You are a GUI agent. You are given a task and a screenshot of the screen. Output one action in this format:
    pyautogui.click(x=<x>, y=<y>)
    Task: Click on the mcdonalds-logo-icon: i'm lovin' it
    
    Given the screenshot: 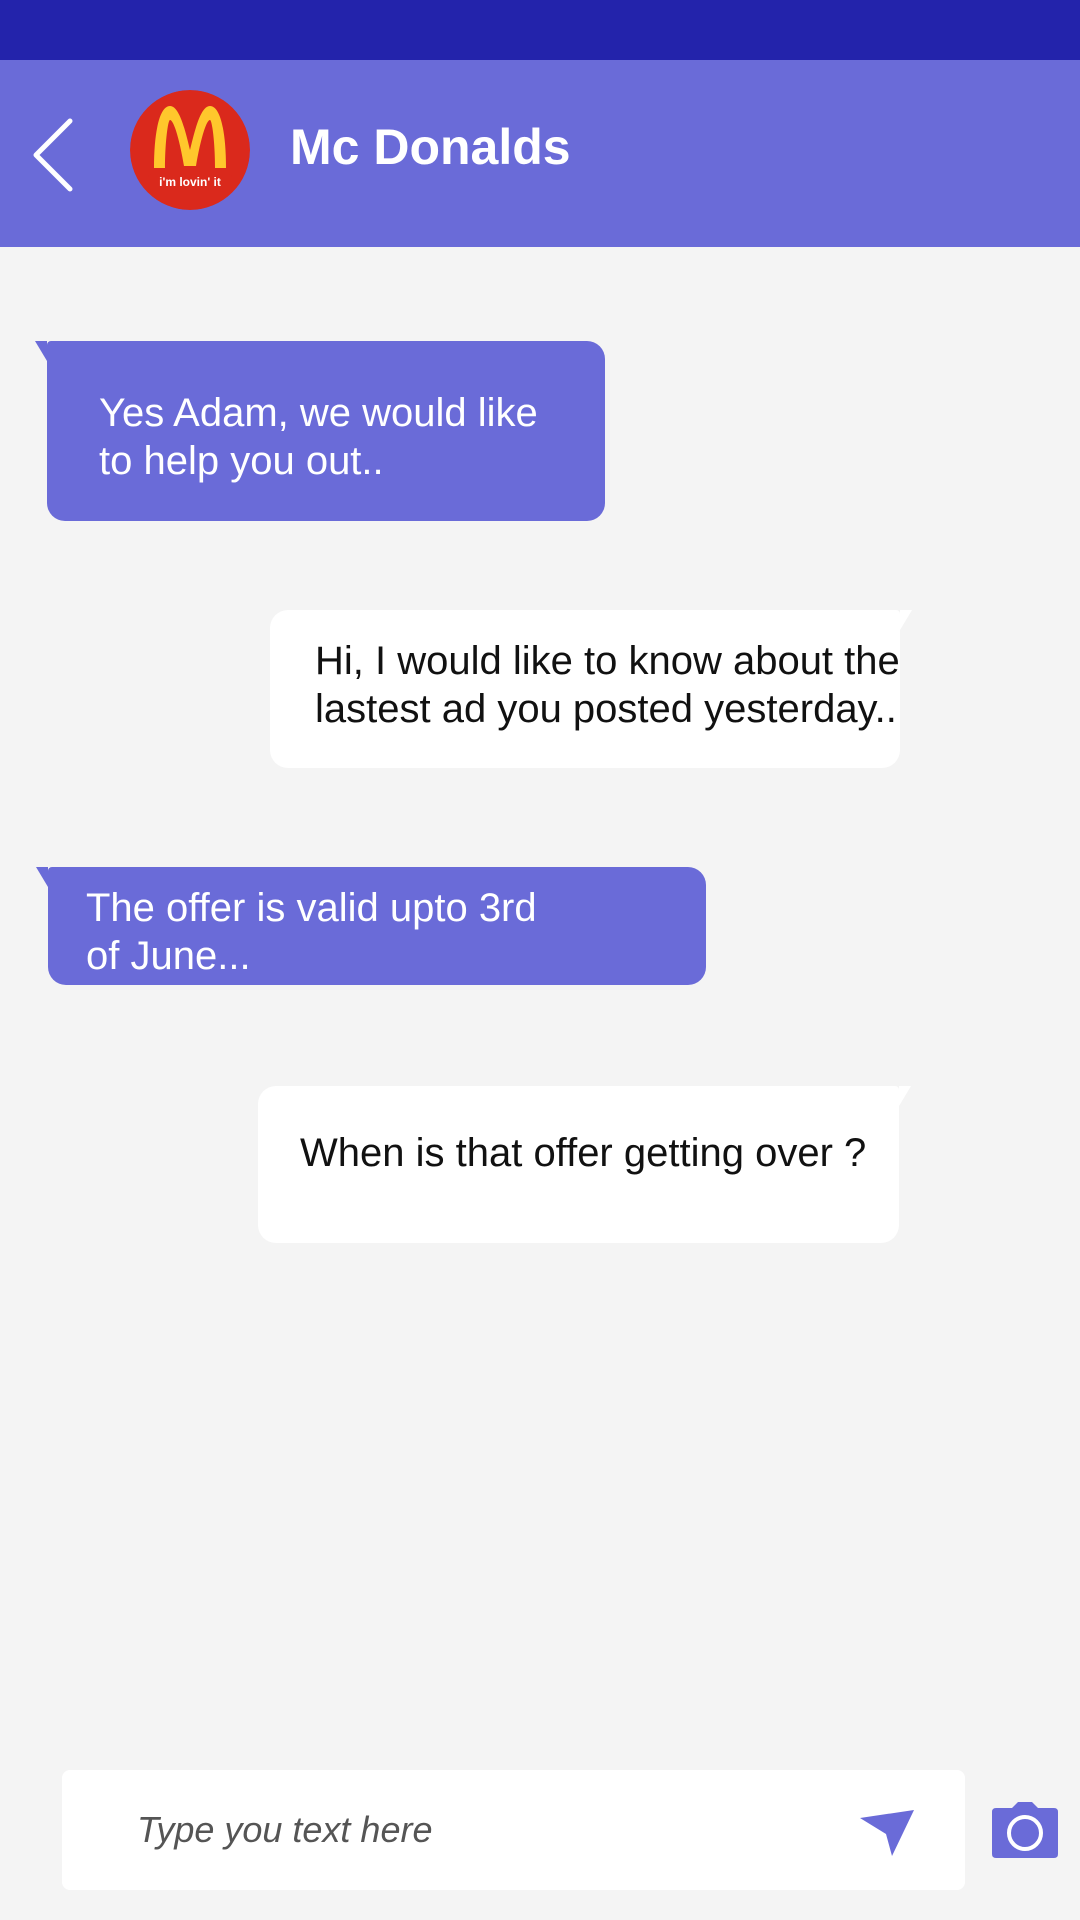 What is the action you would take?
    pyautogui.click(x=190, y=150)
    